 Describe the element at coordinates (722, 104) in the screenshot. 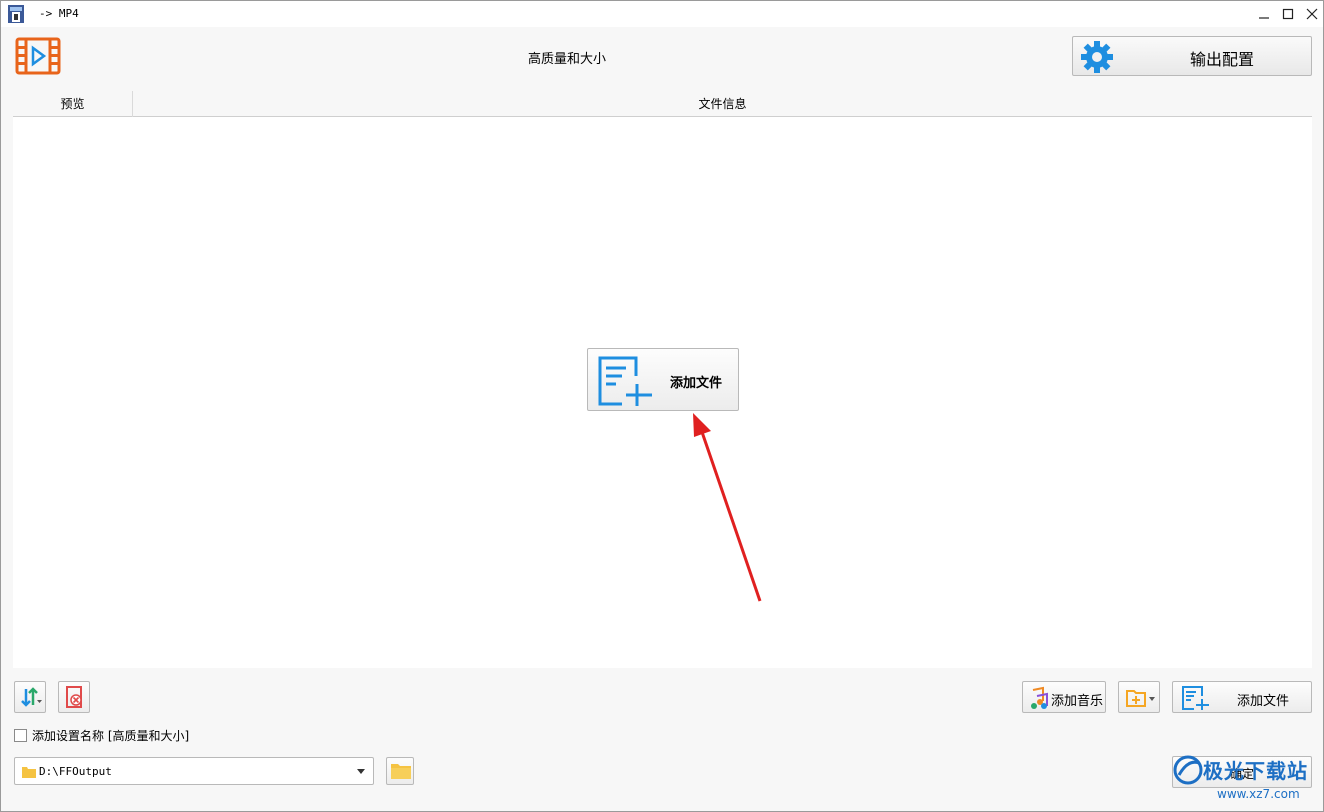

I see `column-file-info: 文件信息` at that location.